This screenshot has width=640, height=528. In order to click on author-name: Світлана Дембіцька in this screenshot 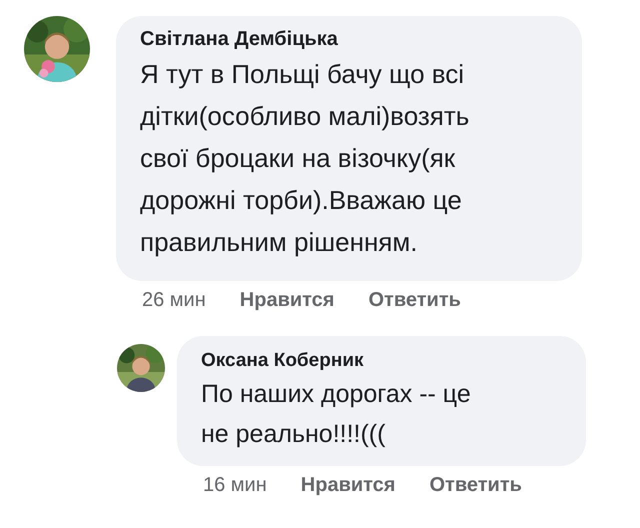, I will do `click(239, 39)`.